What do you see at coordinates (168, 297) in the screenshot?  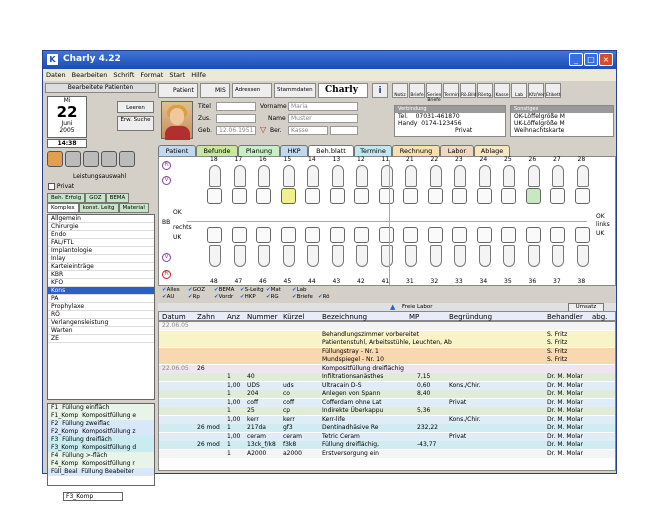 I see `filter-check: ✔AU` at bounding box center [168, 297].